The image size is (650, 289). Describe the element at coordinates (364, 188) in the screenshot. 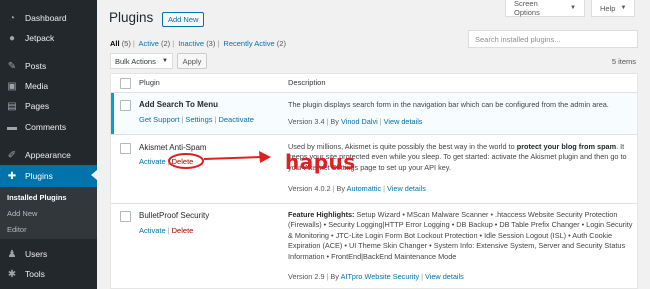

I see `author-link: Automattic` at that location.